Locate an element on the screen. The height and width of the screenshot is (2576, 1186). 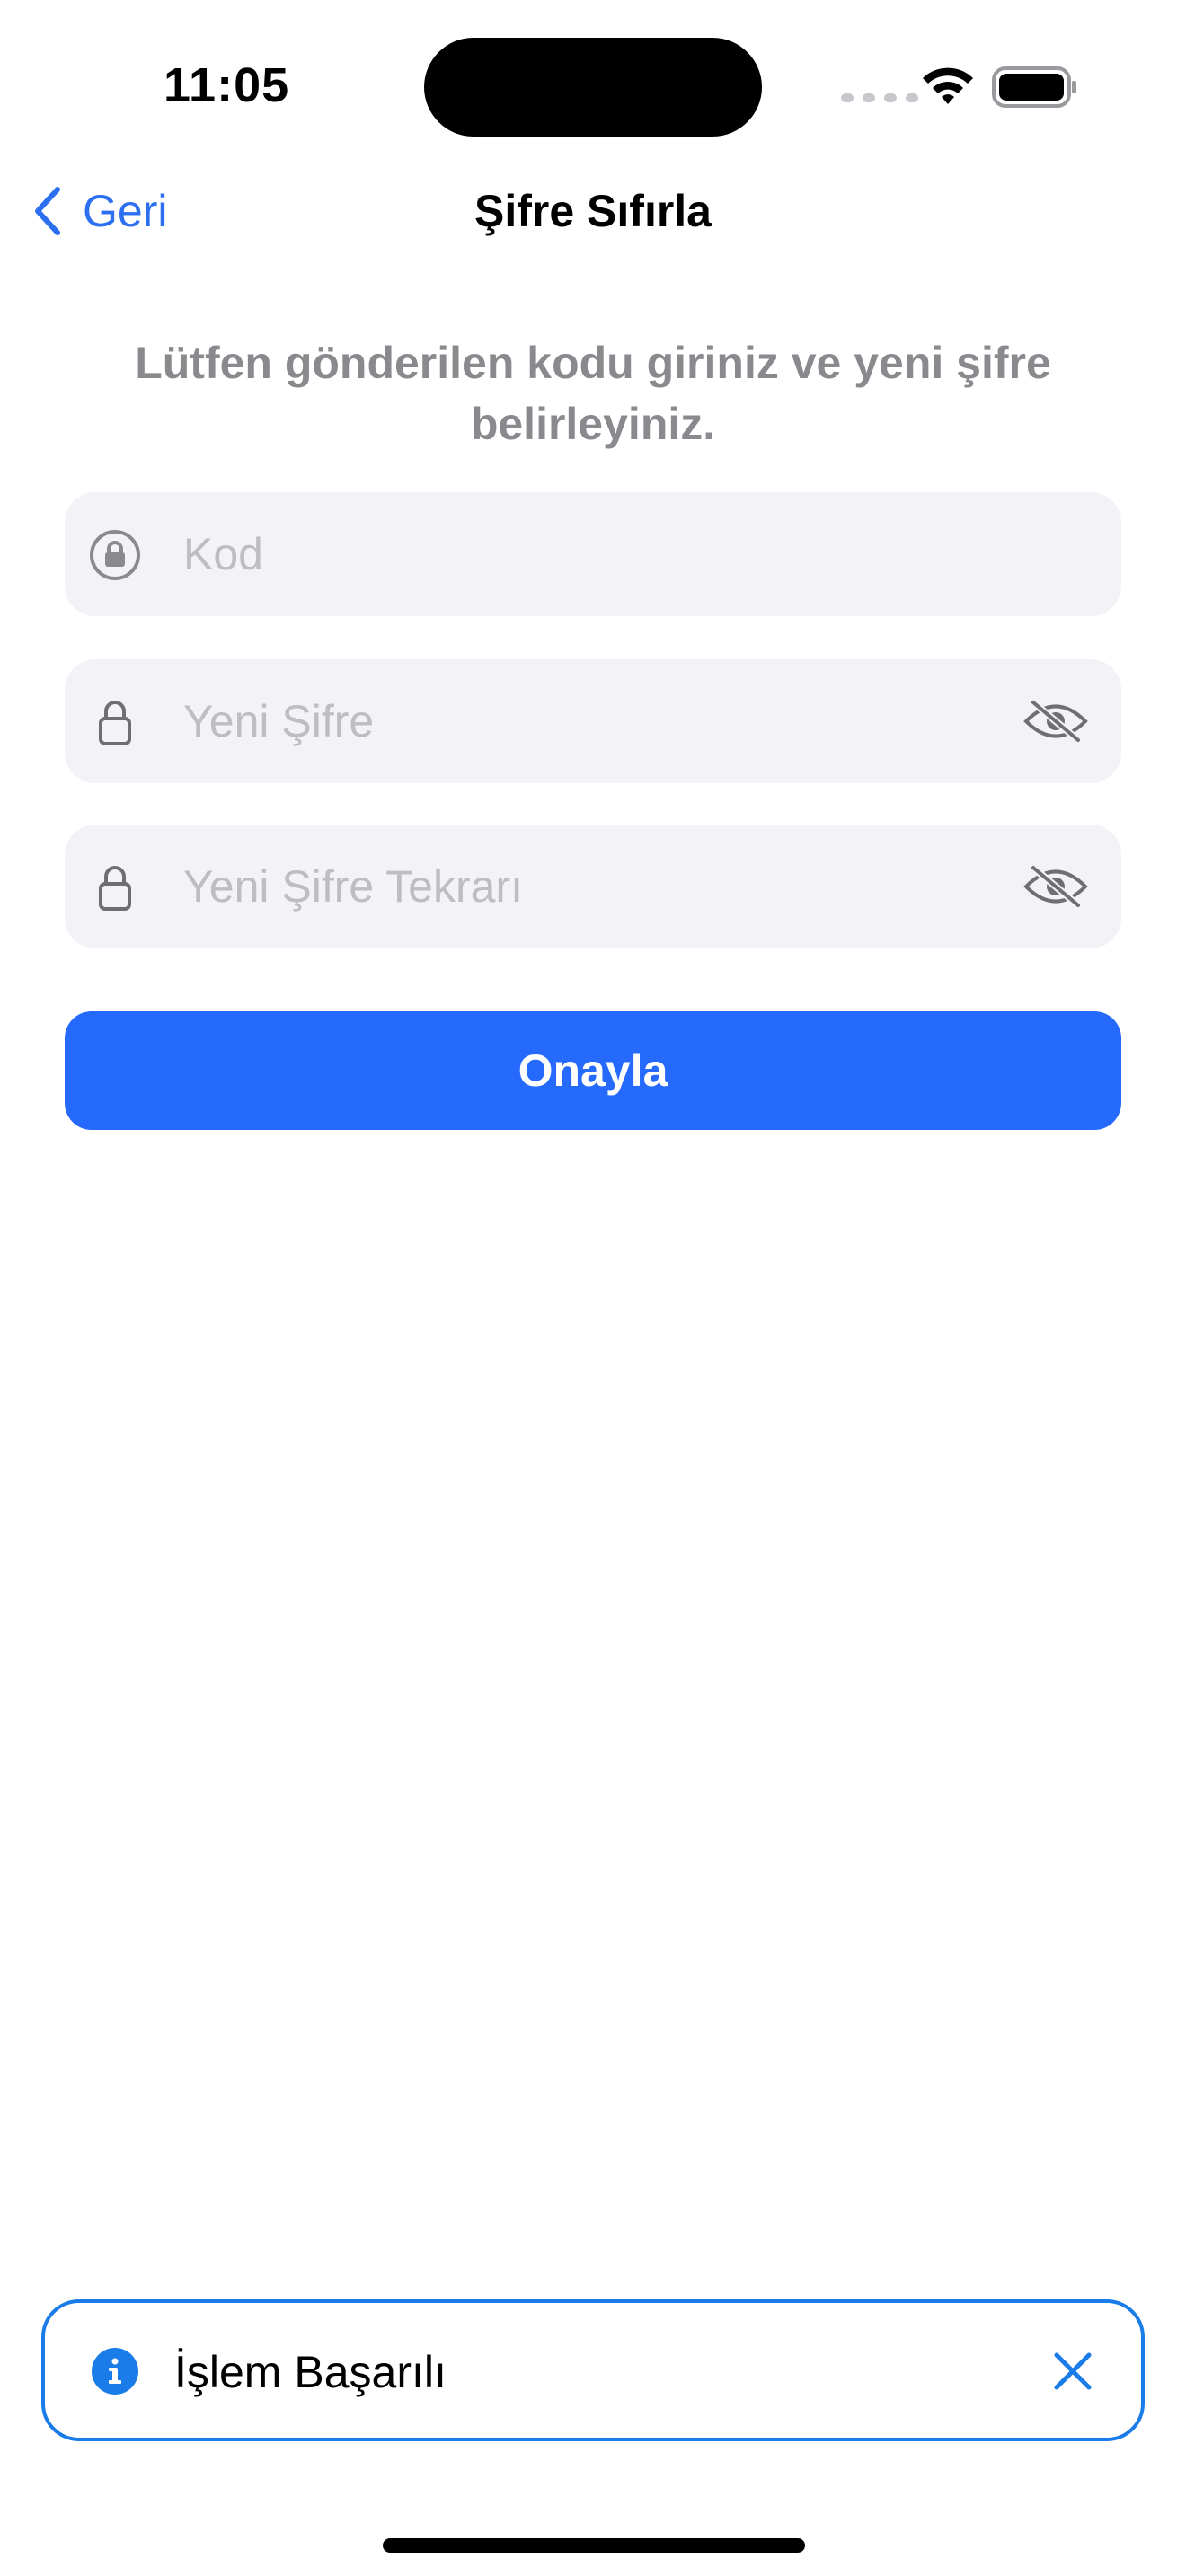
lock-circle-icon is located at coordinates (115, 555).